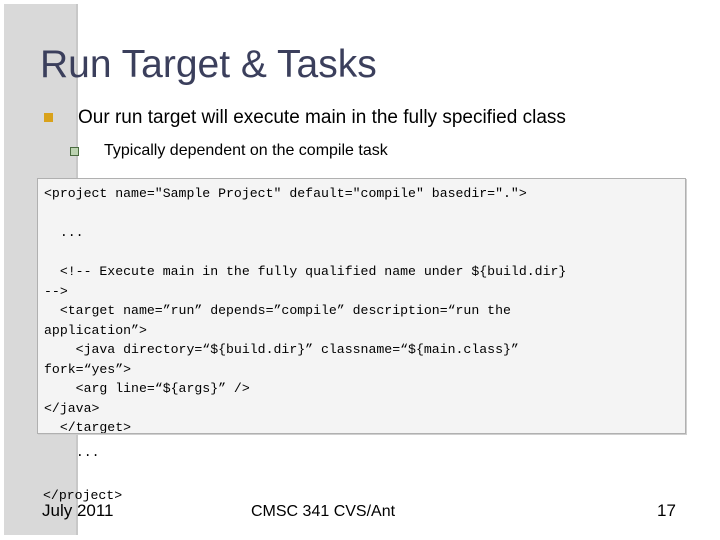 Image resolution: width=720 pixels, height=540 pixels. I want to click on filled-square-marker-icon, so click(48, 117).